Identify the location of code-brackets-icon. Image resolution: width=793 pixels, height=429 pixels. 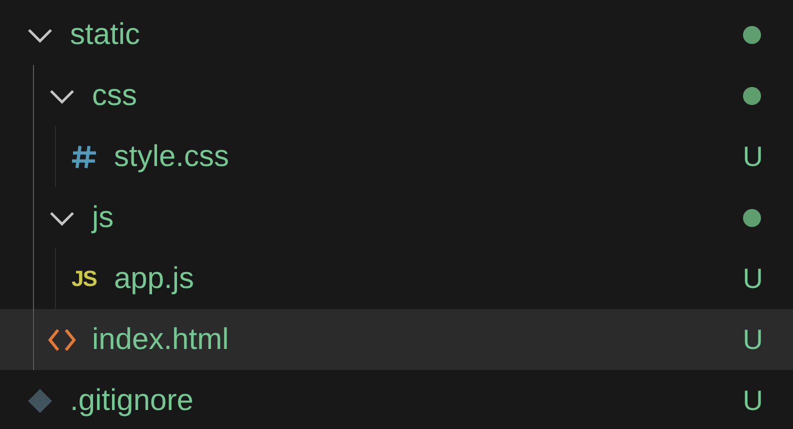
(62, 340).